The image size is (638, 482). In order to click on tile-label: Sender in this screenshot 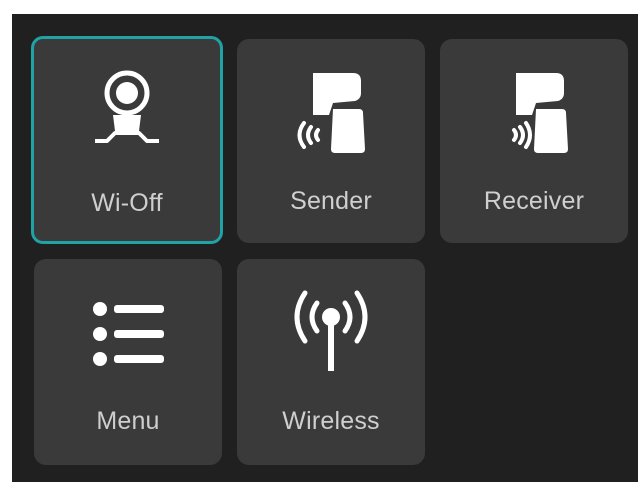, I will do `click(331, 201)`.